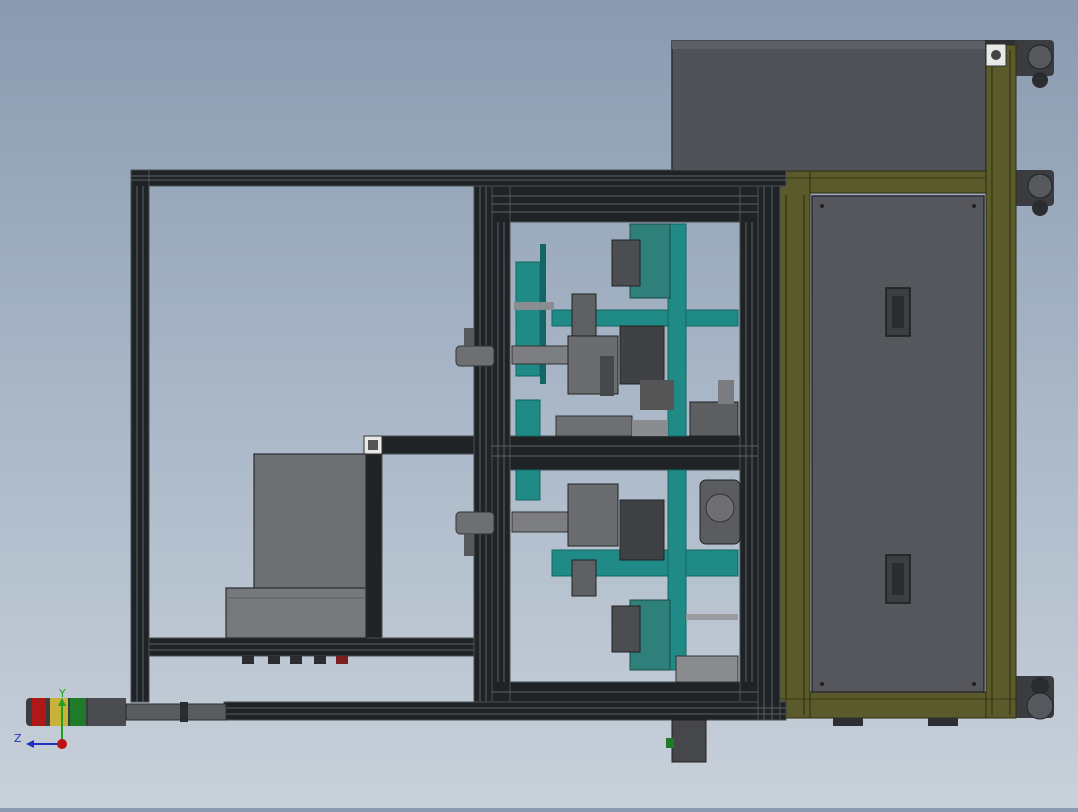 The height and width of the screenshot is (812, 1078). Describe the element at coordinates (296, 613) in the screenshot. I see `control-box-lower` at that location.